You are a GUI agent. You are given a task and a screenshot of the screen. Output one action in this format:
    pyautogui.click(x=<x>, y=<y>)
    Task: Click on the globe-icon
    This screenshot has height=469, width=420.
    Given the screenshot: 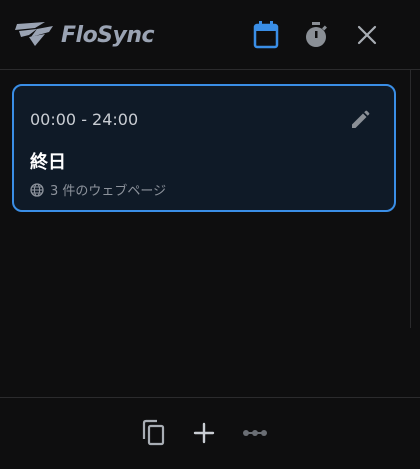 What is the action you would take?
    pyautogui.click(x=37, y=189)
    